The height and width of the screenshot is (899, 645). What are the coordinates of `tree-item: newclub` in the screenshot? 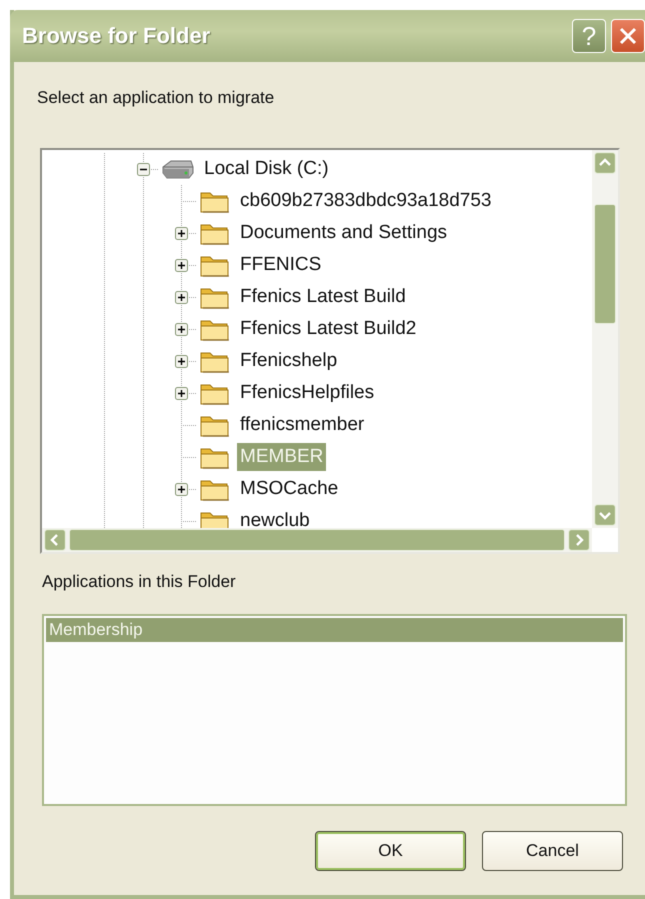 It's located at (275, 517).